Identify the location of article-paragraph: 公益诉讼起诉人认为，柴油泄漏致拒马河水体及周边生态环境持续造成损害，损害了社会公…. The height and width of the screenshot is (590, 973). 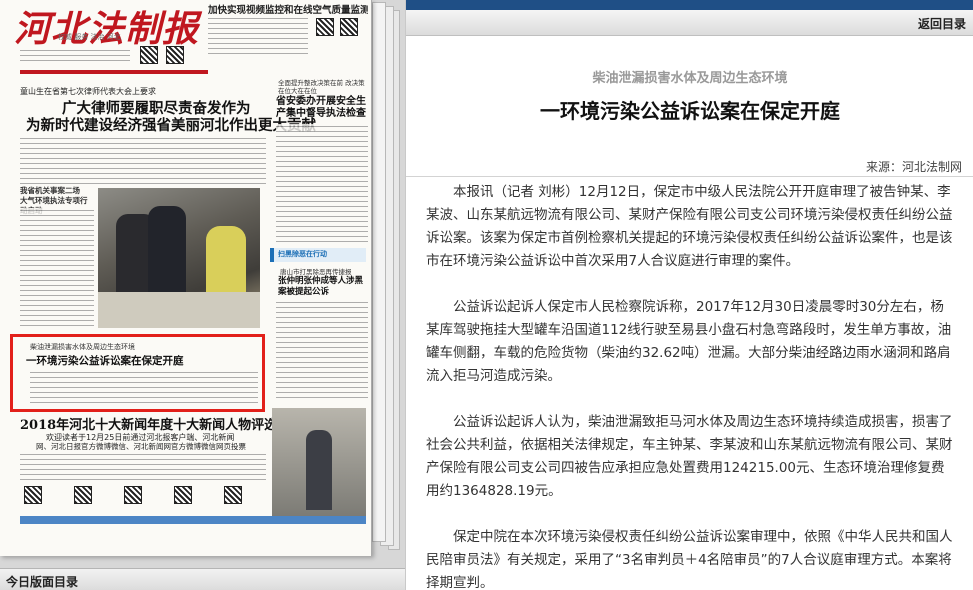
(689, 456).